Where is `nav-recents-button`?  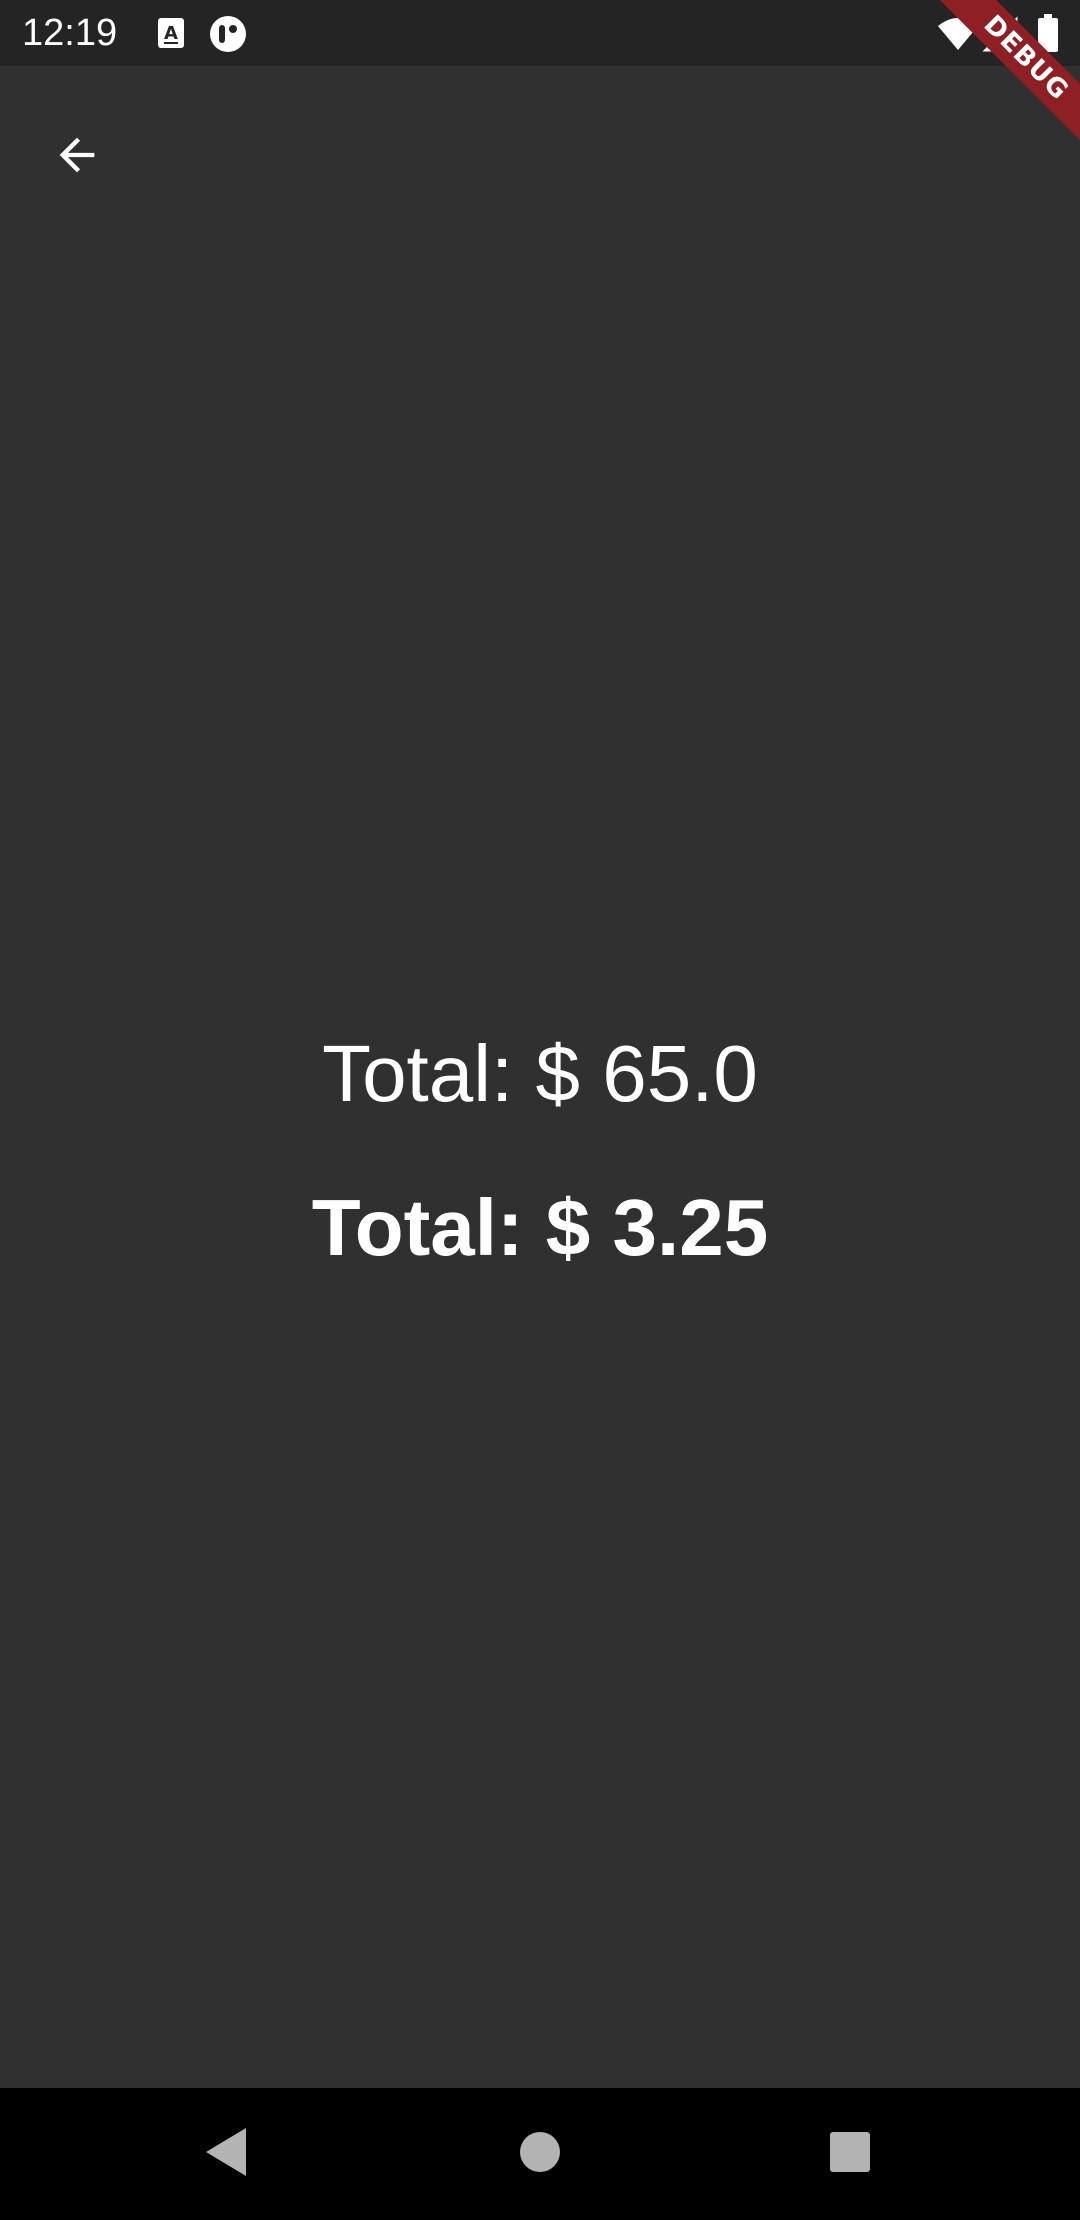
nav-recents-button is located at coordinates (850, 2154).